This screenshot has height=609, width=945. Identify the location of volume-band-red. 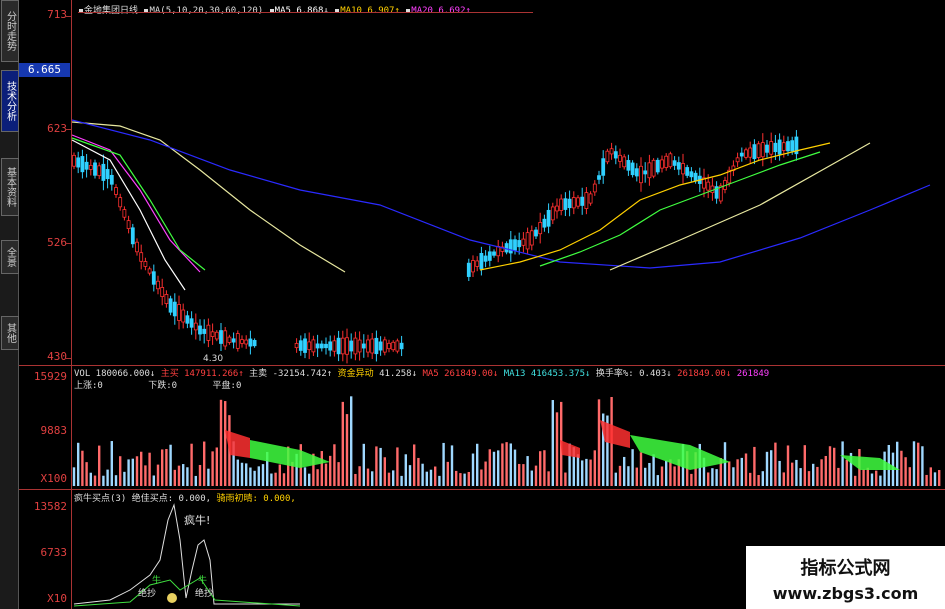
(615, 434).